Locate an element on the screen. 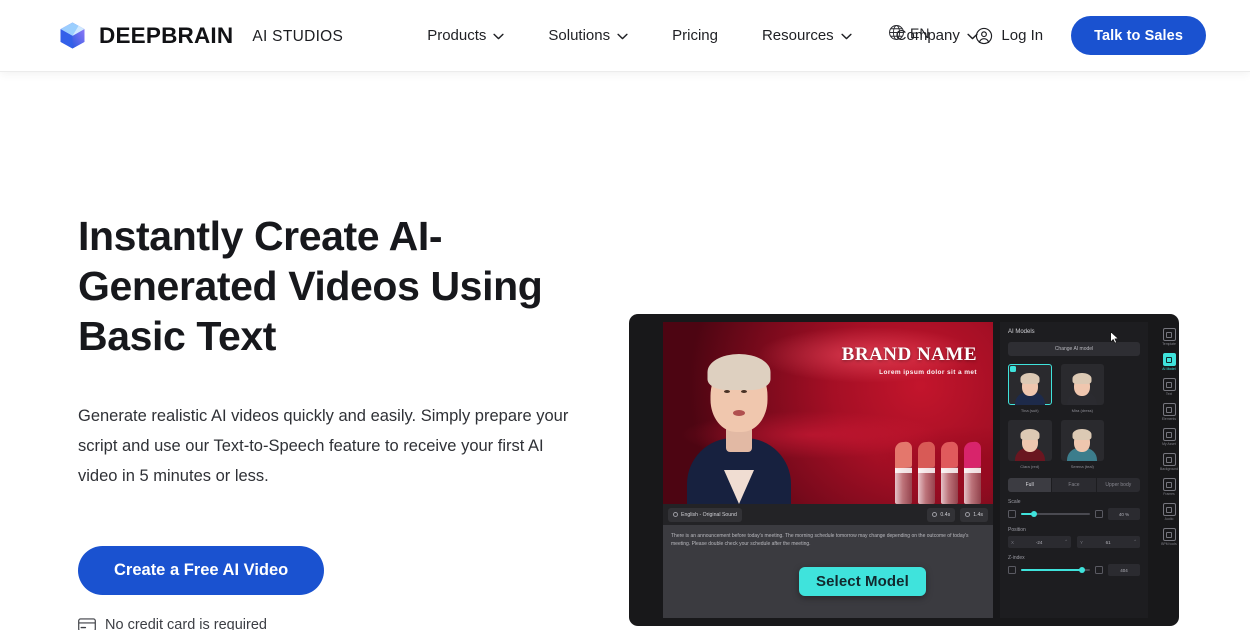 The image size is (1250, 630). nav-label: Resources is located at coordinates (797, 35).